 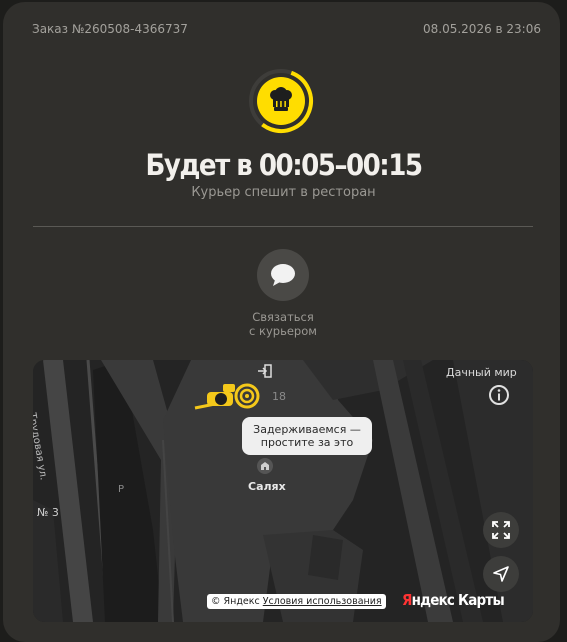 I want to click on chat-bubble-icon, so click(x=283, y=275).